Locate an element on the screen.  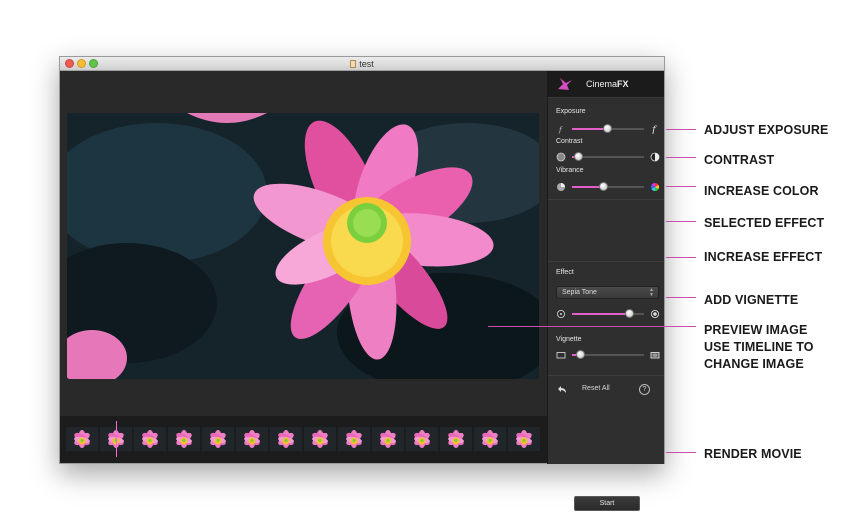
undo-arrow-icon is located at coordinates (562, 389).